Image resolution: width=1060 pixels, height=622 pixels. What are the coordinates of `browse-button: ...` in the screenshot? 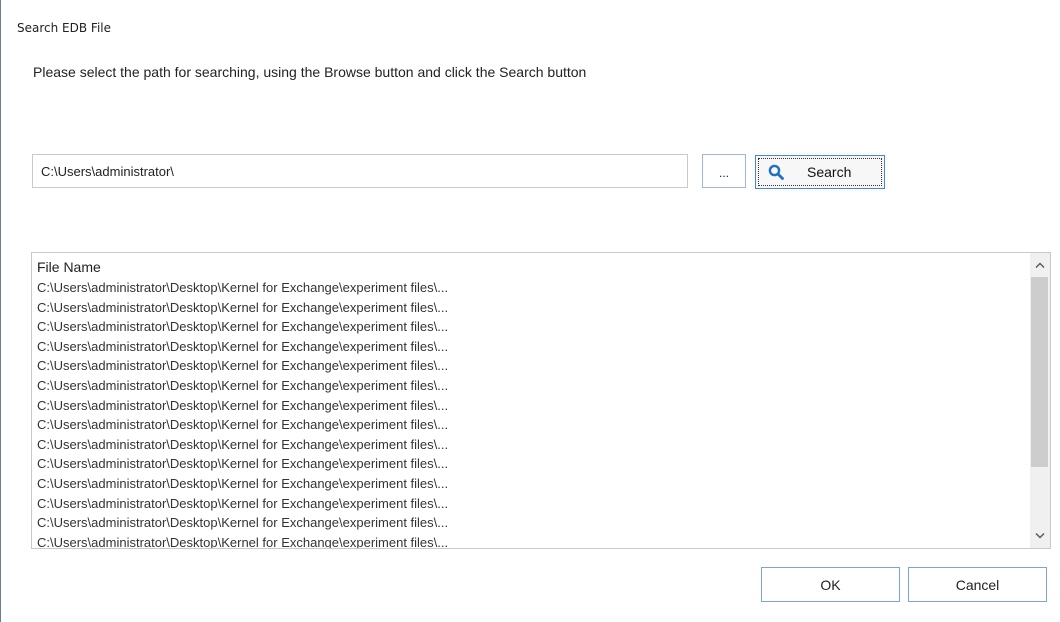 It's located at (724, 171).